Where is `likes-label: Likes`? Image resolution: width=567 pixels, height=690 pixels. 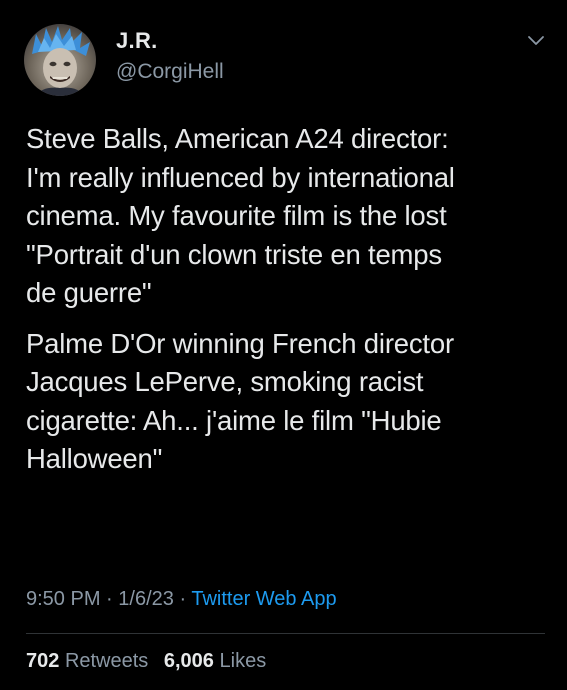
likes-label: Likes is located at coordinates (243, 661).